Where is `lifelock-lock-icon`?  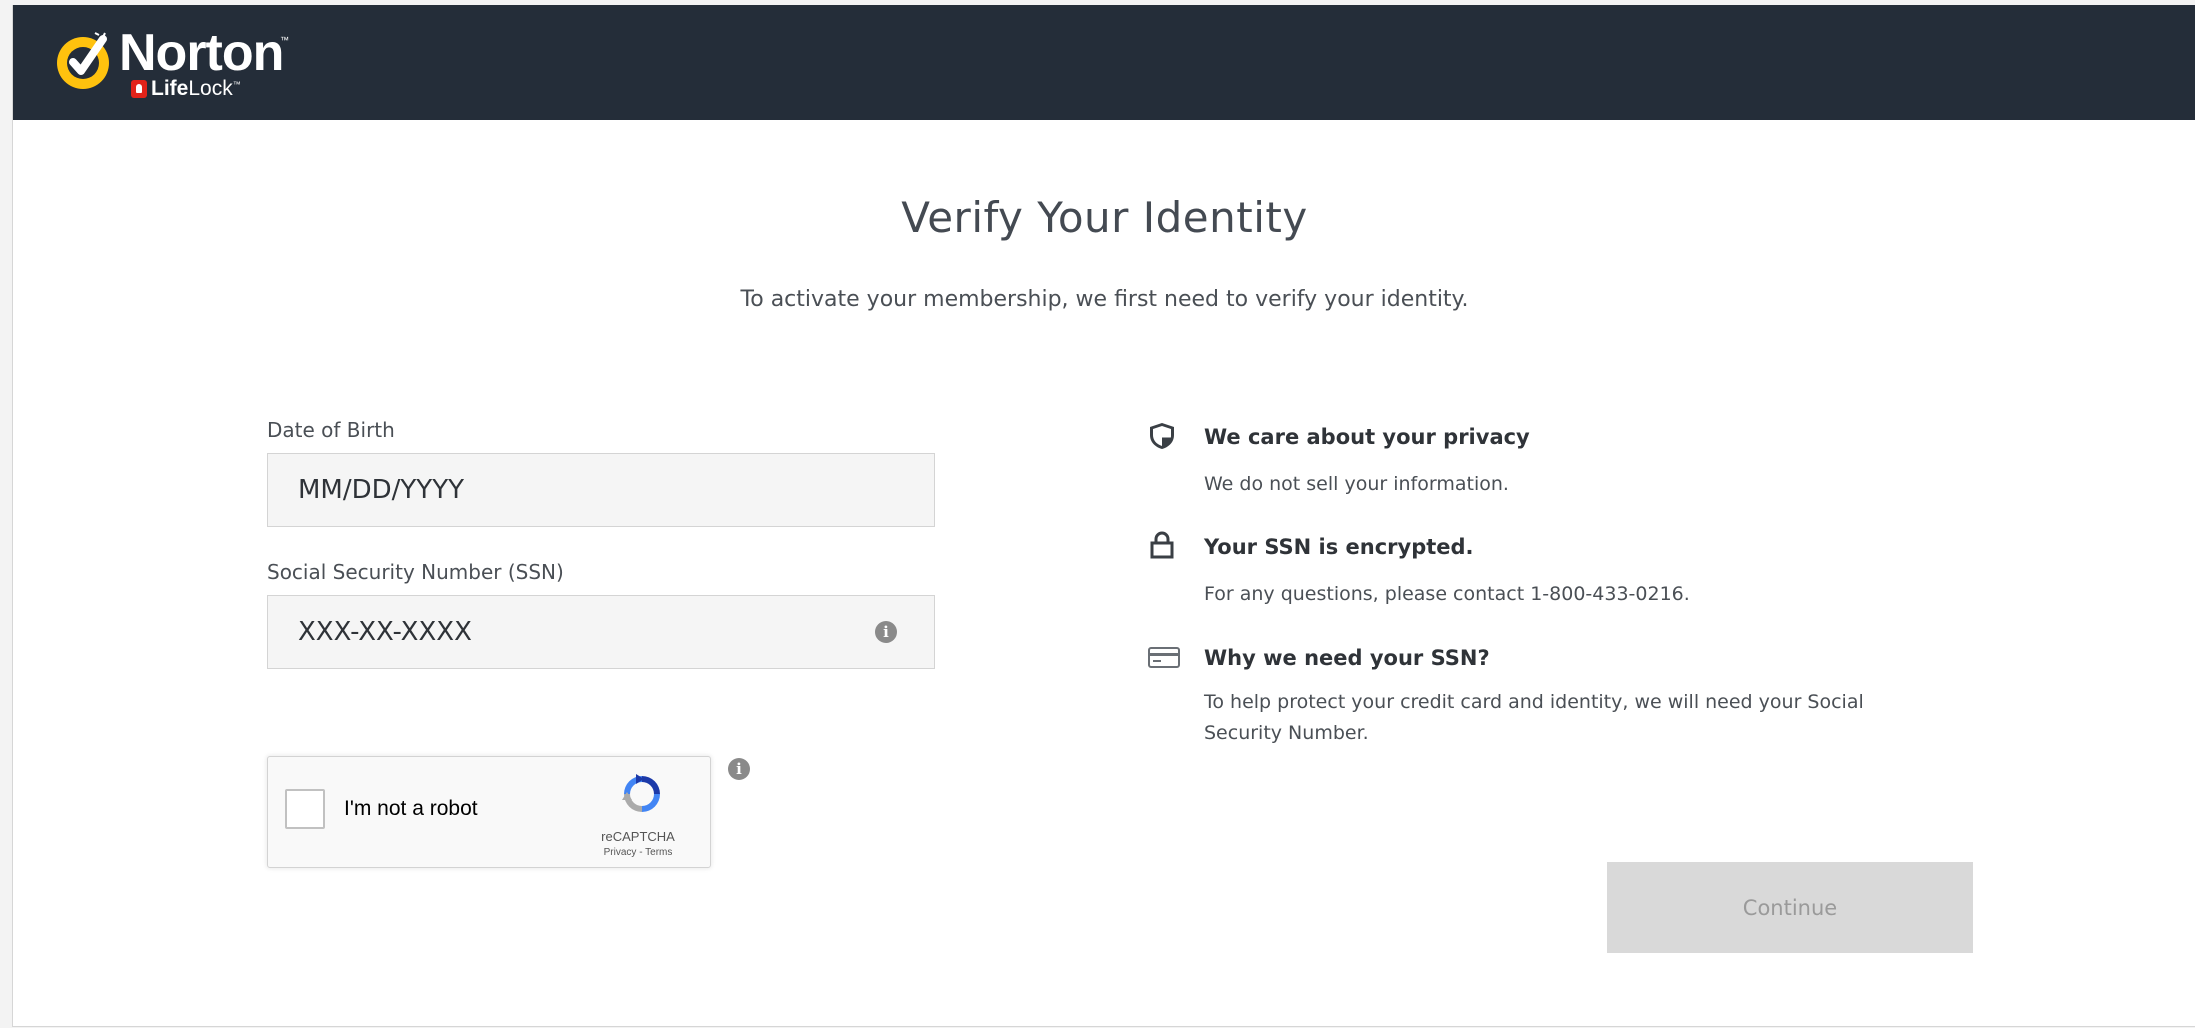
lifelock-lock-icon is located at coordinates (139, 89).